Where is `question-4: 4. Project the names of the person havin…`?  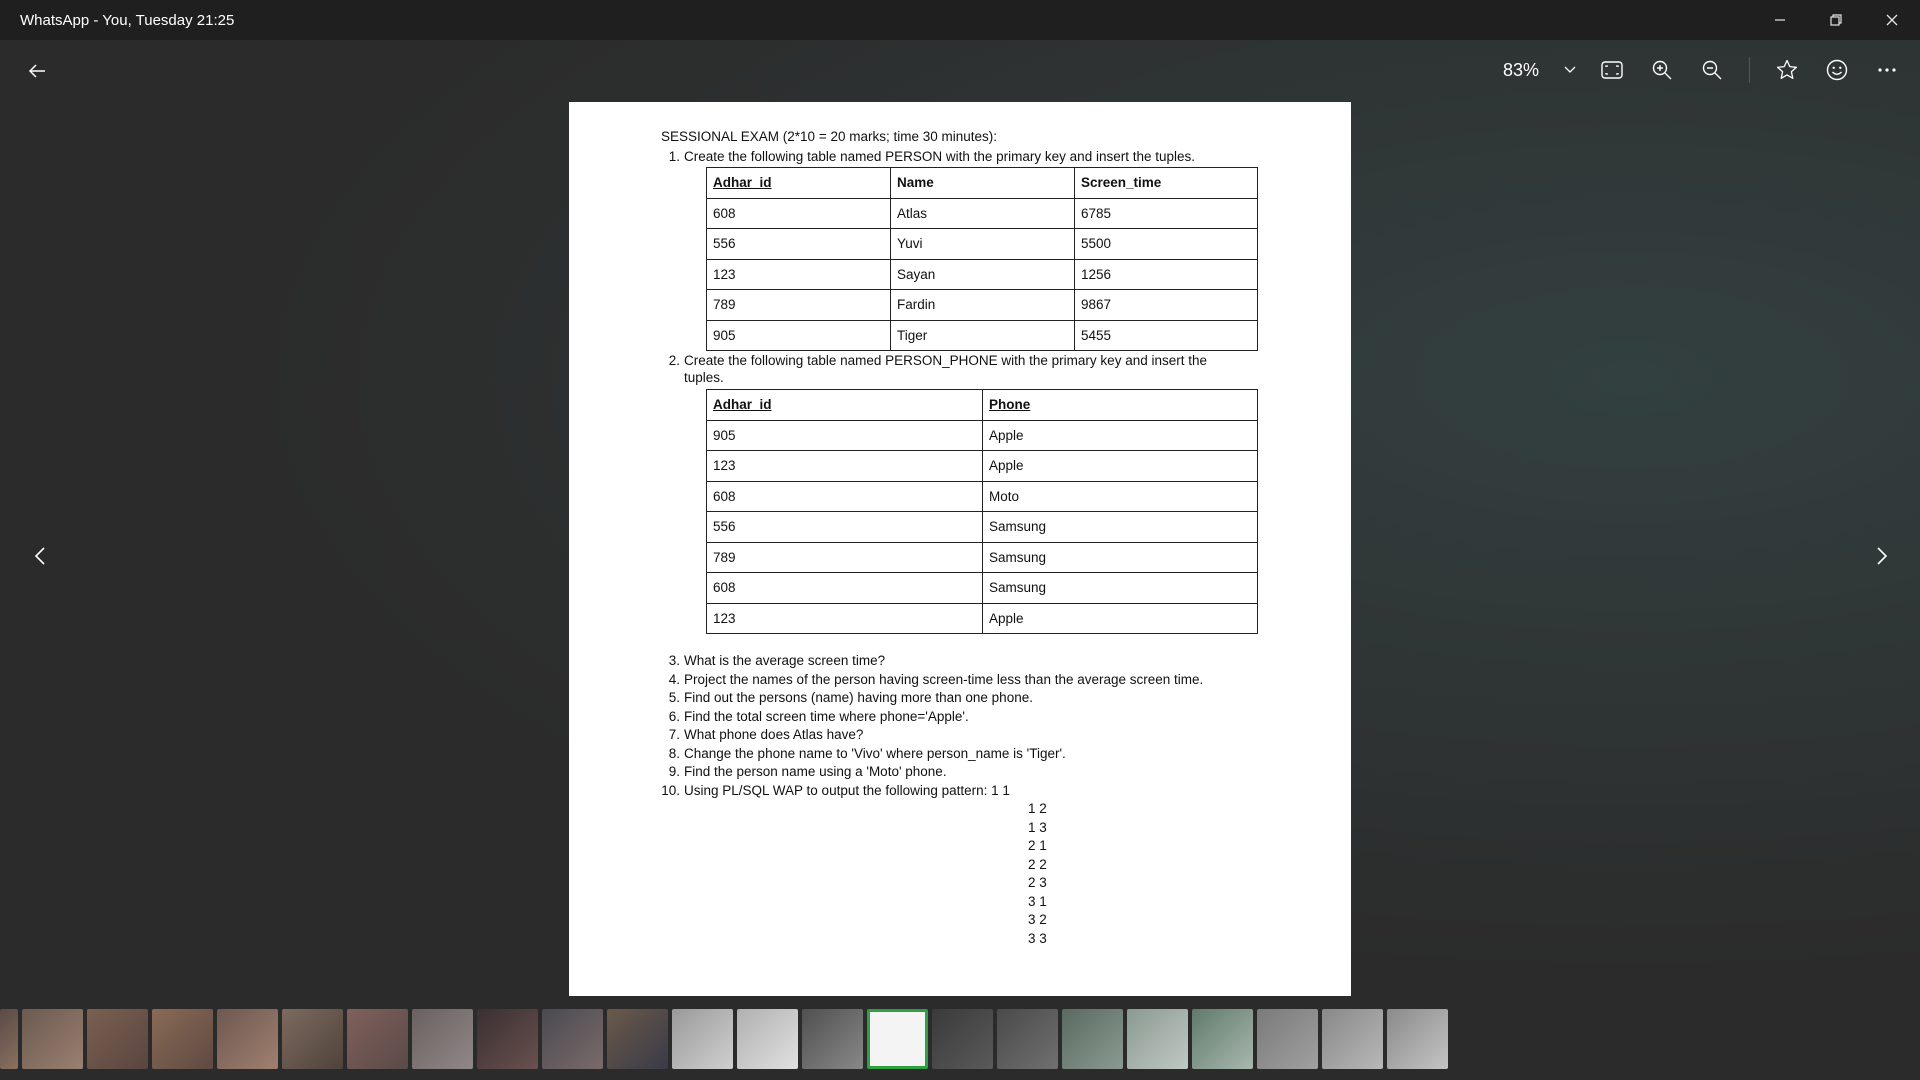
question-4: 4. Project the names of the person havin… is located at coordinates (936, 679).